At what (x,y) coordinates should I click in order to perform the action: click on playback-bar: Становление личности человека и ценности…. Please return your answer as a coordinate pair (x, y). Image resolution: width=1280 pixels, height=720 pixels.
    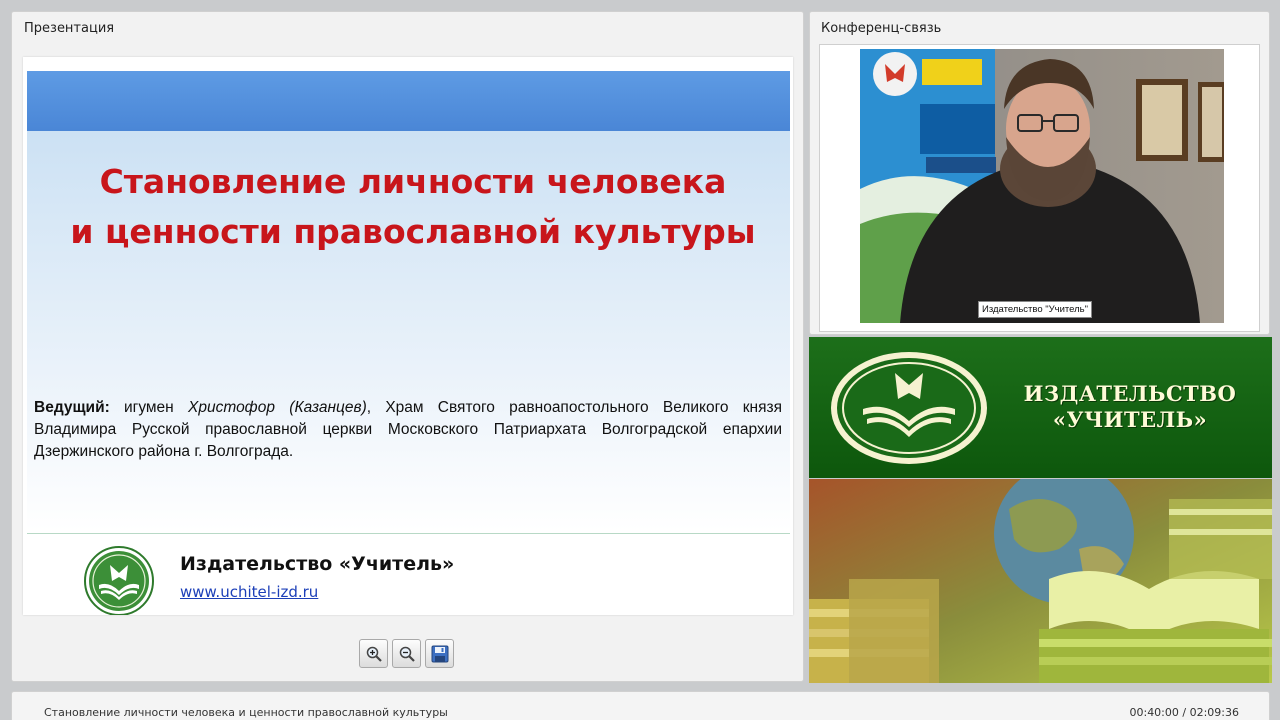
    Looking at the image, I should click on (640, 705).